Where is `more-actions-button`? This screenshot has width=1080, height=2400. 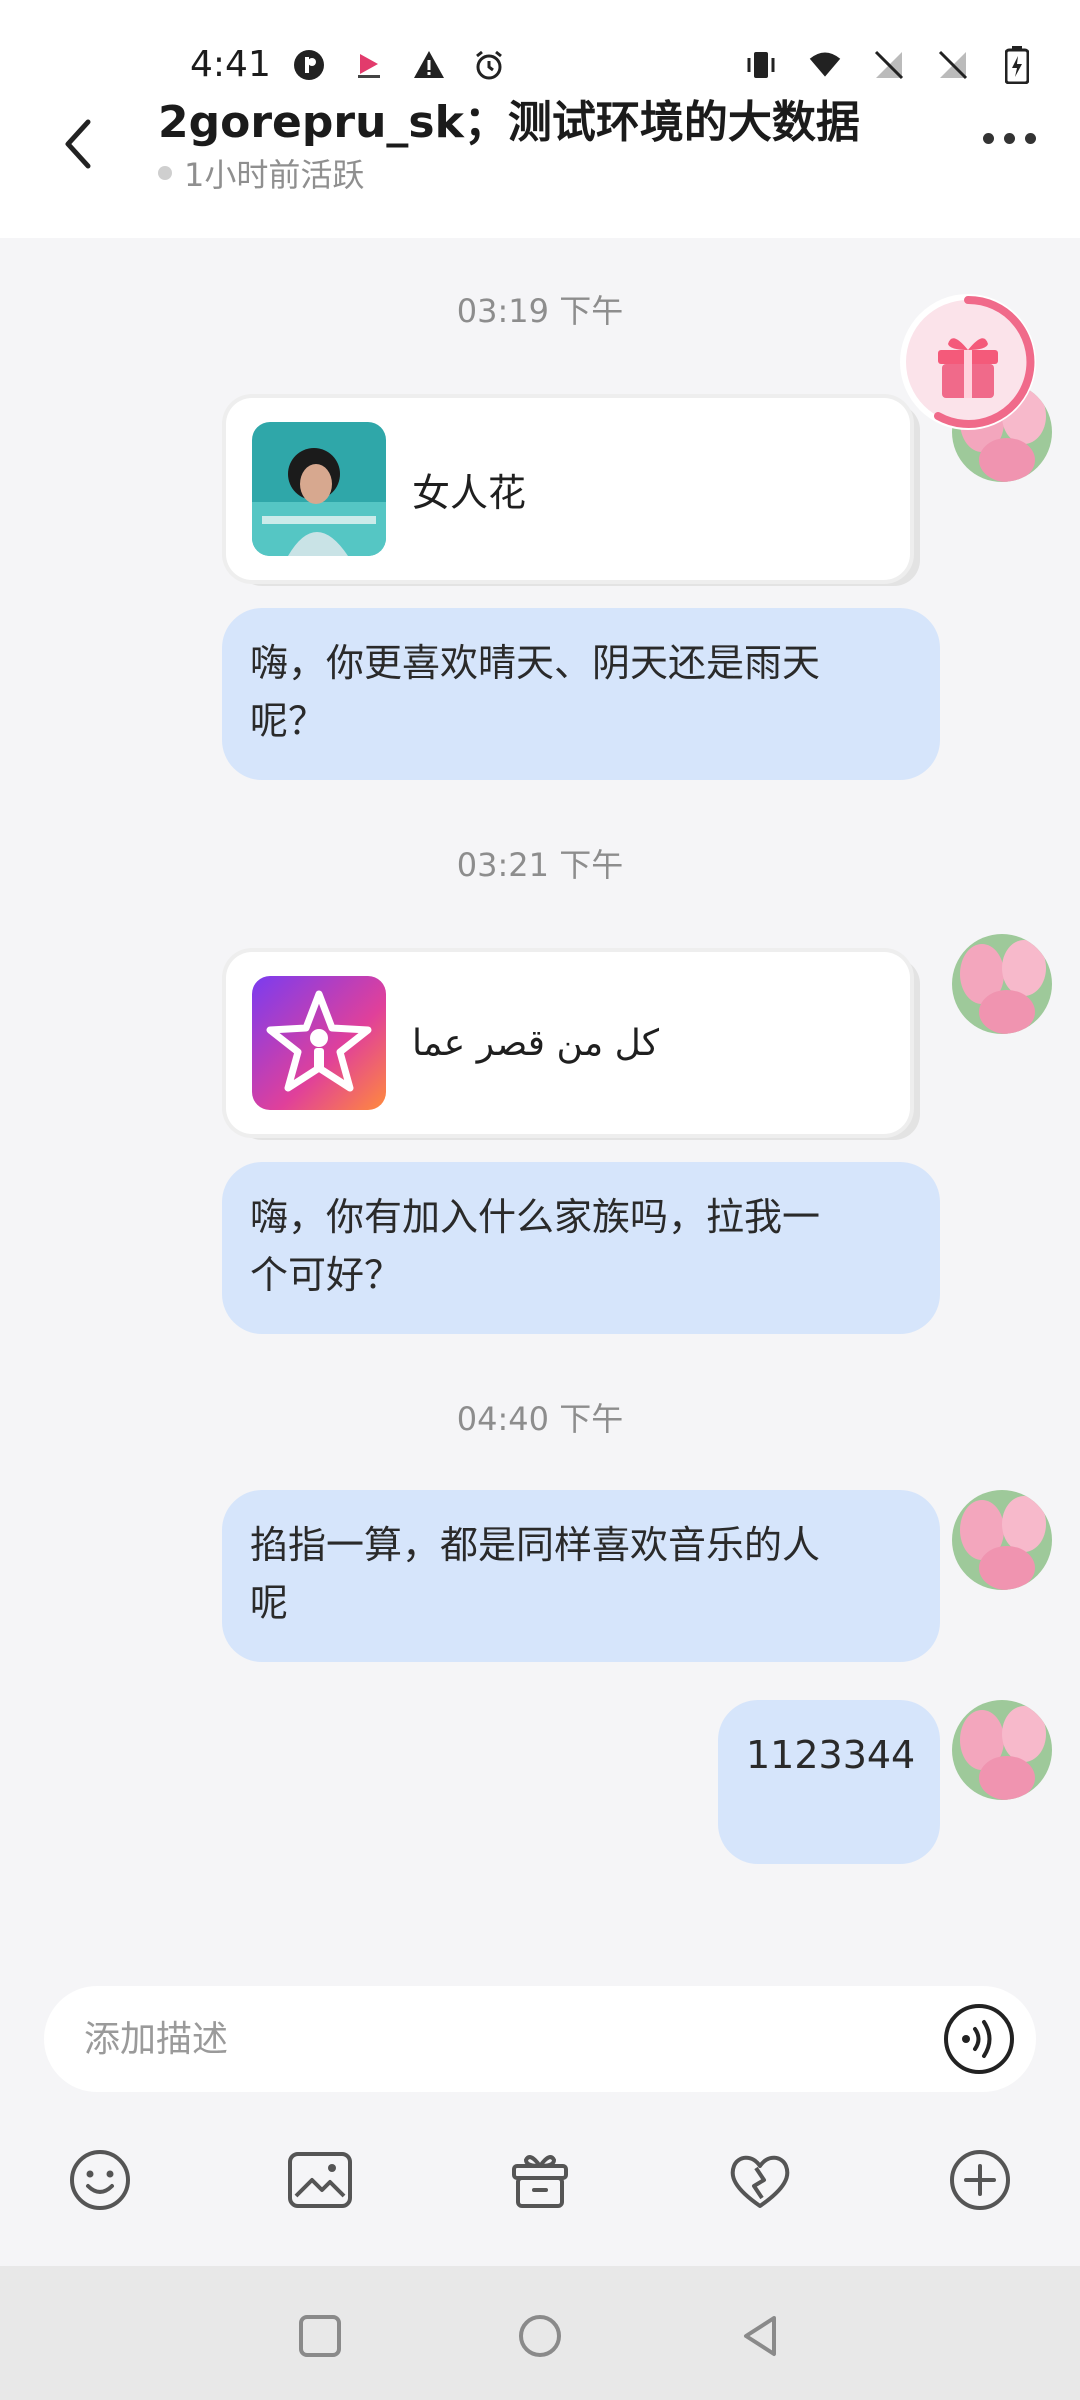 more-actions-button is located at coordinates (980, 2180).